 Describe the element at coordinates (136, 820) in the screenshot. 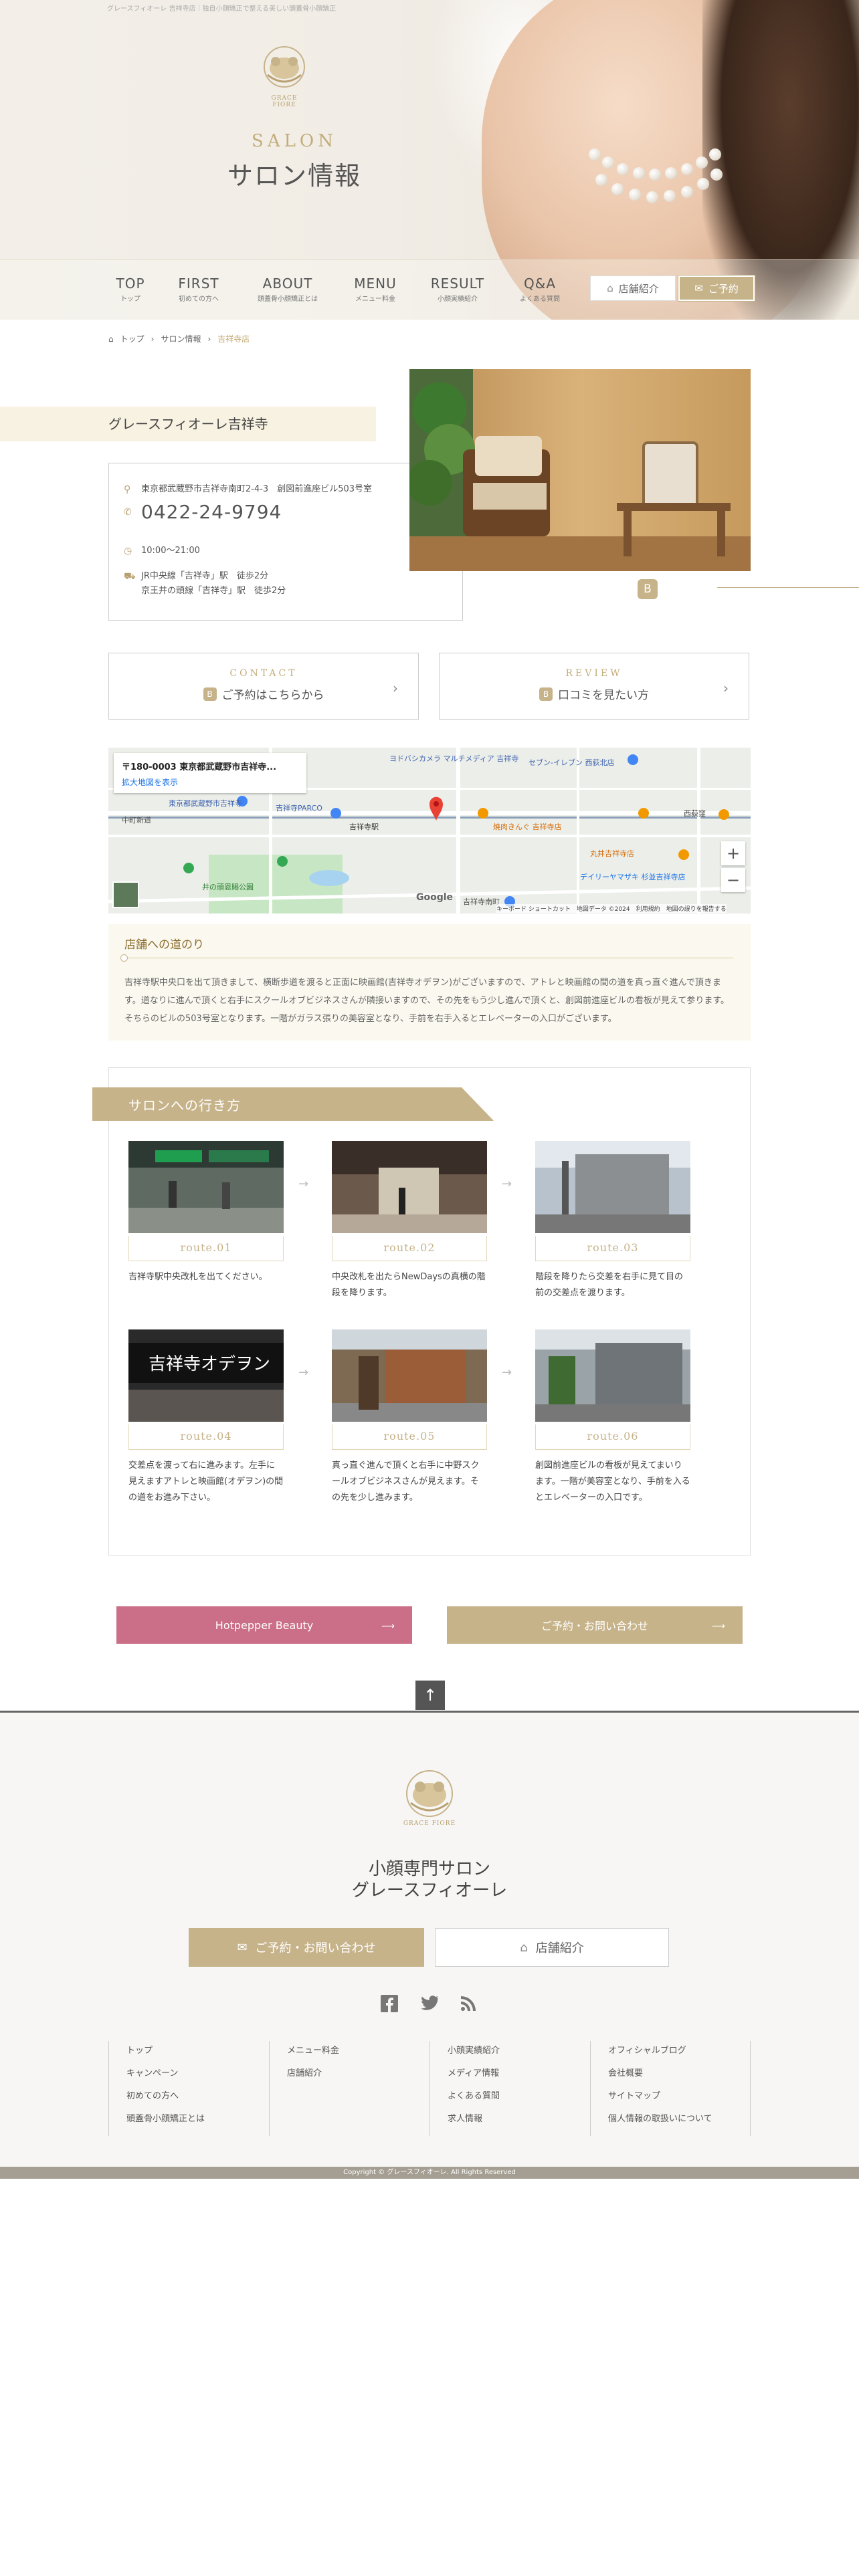

I see `map-label: 中町新道` at that location.